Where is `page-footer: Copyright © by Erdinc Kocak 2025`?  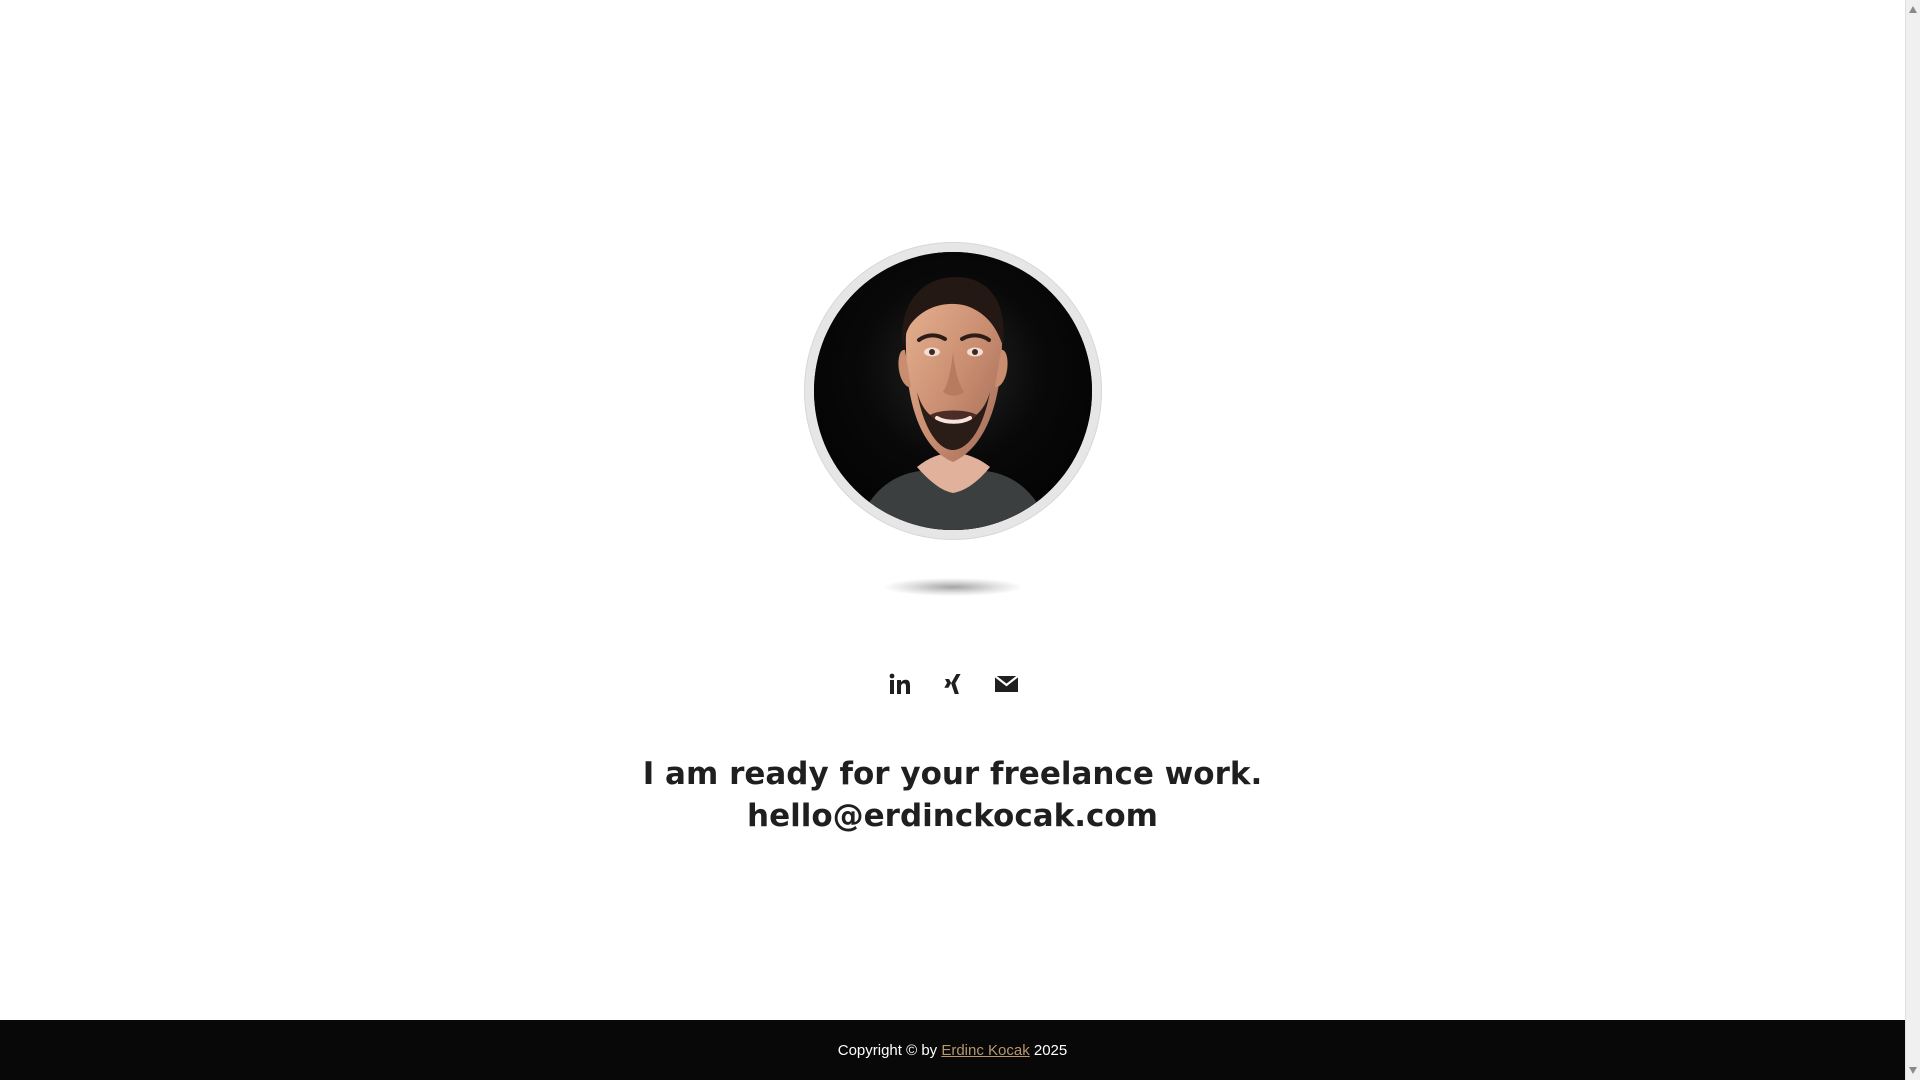 page-footer: Copyright © by Erdinc Kocak 2025 is located at coordinates (952, 1050).